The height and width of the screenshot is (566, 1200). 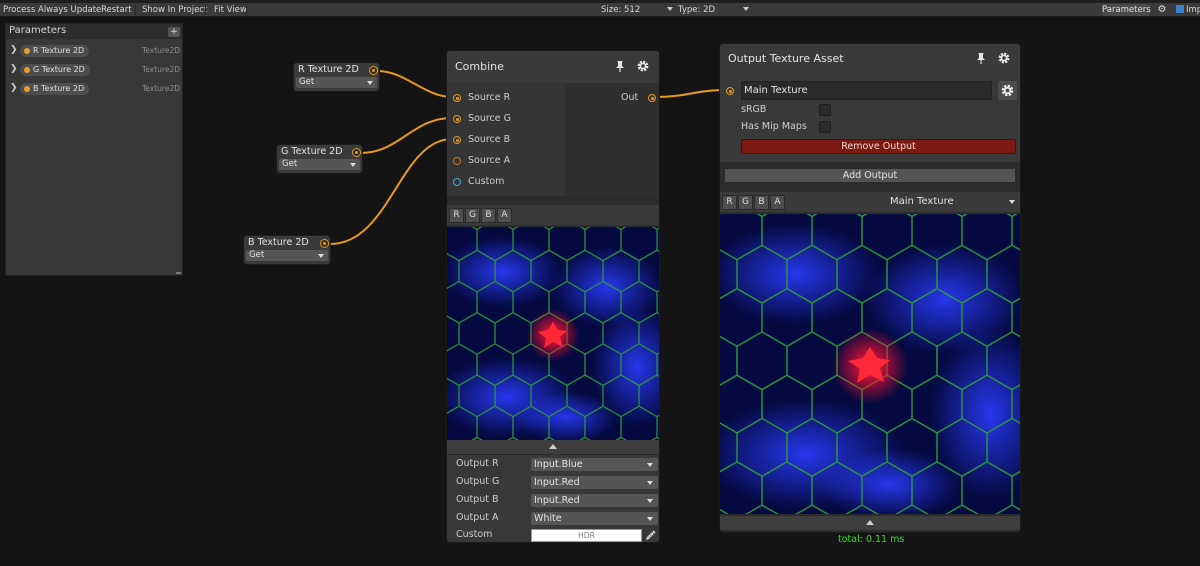 I want to click on output-a-dropdown: White, so click(x=594, y=518).